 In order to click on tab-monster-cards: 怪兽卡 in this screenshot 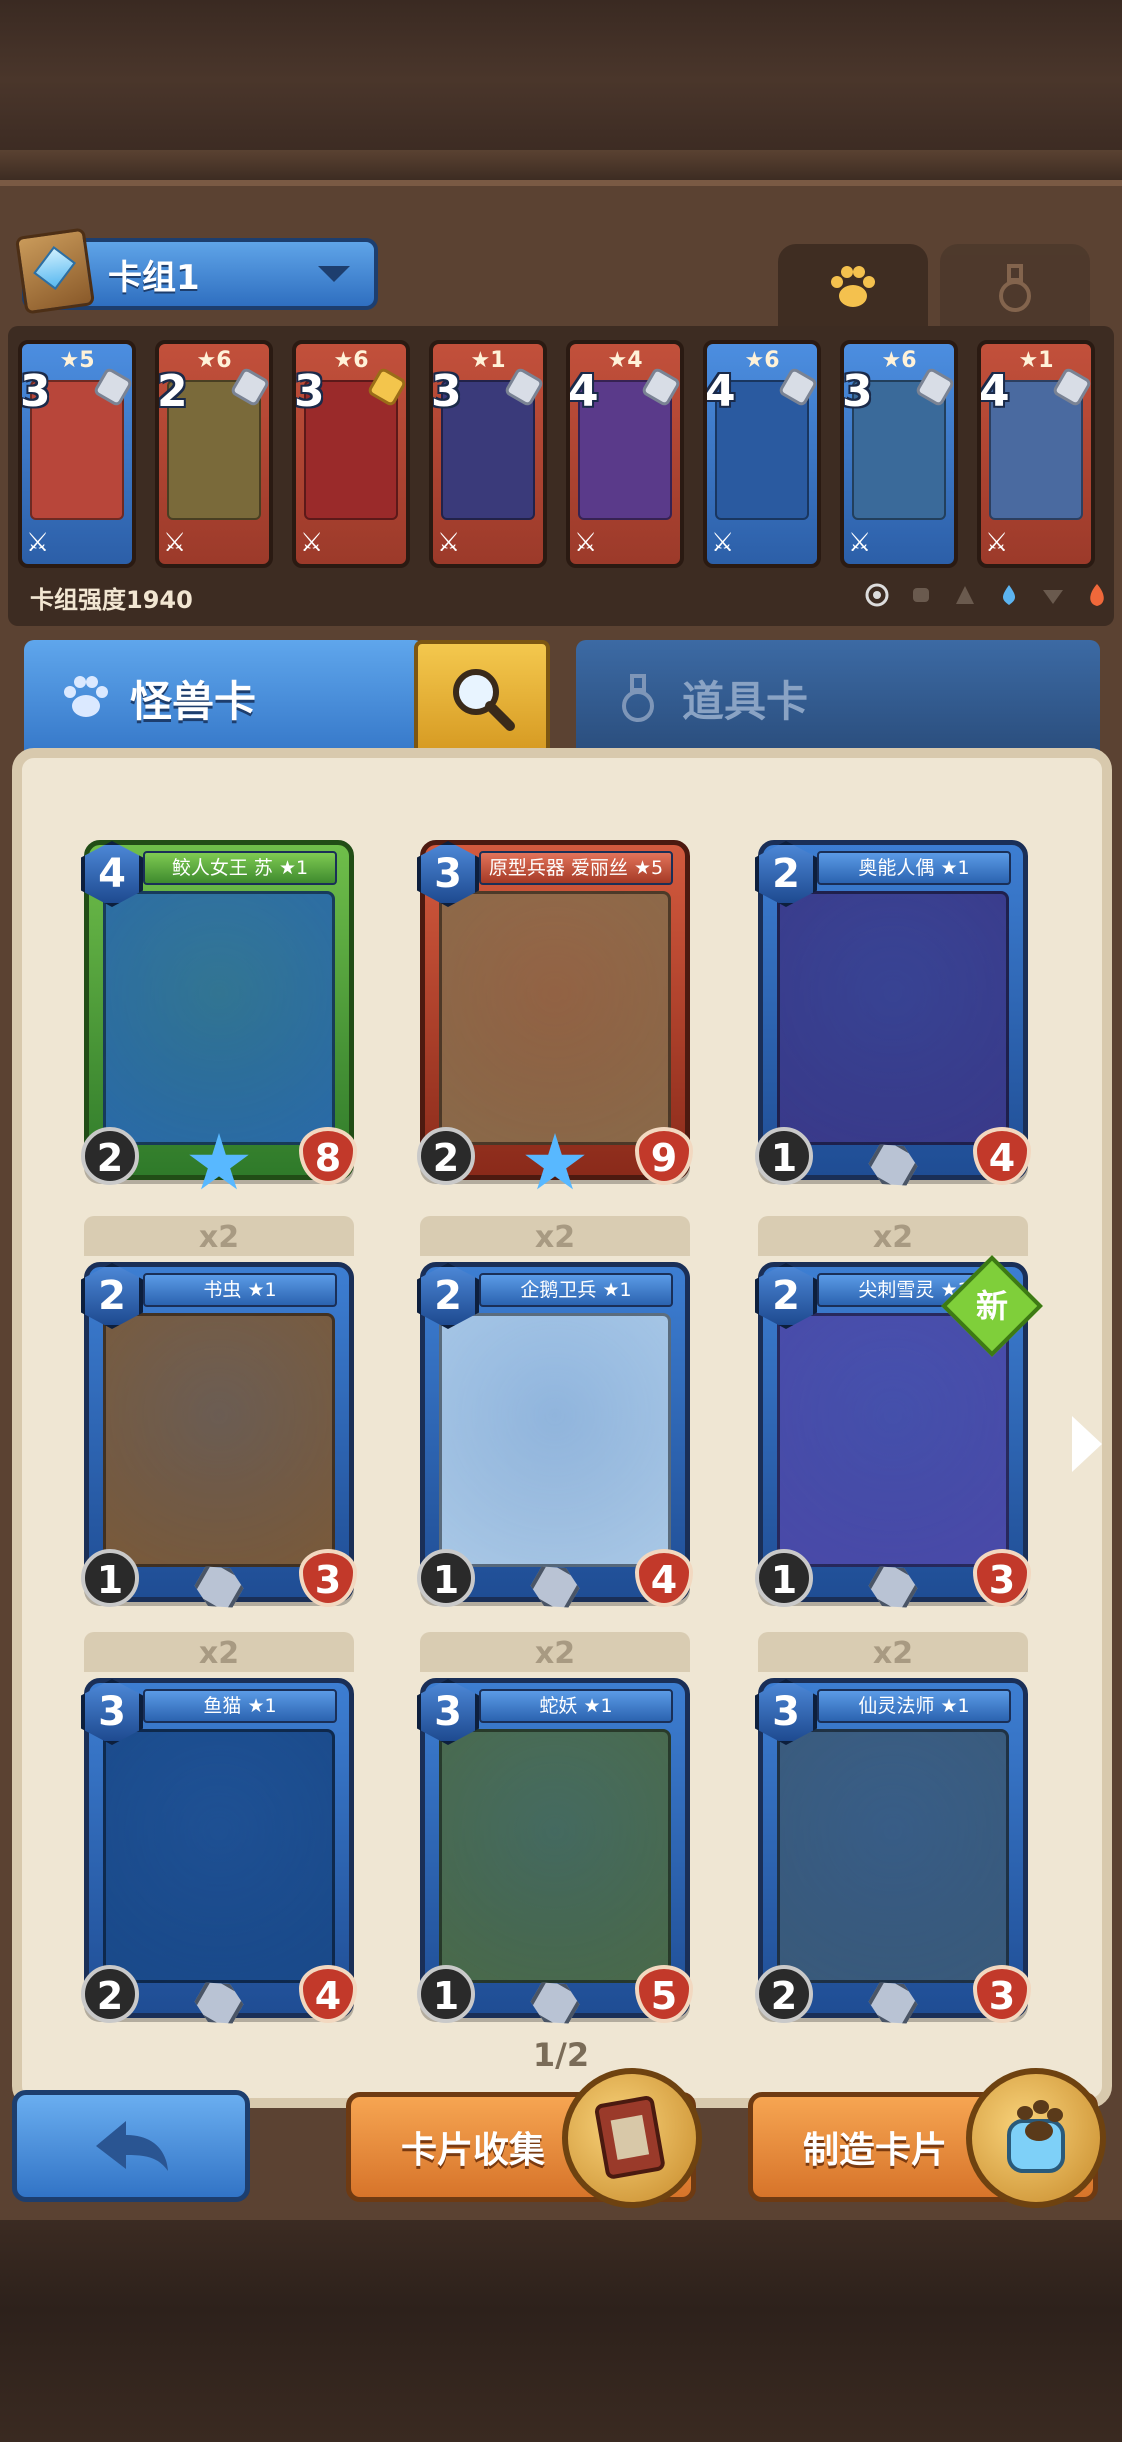, I will do `click(224, 698)`.